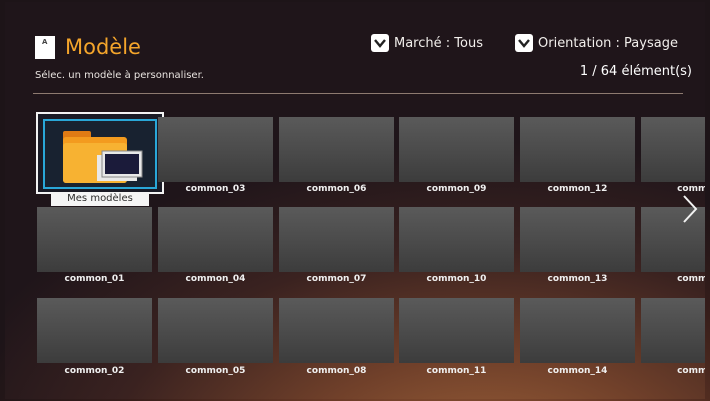  Describe the element at coordinates (215, 189) in the screenshot. I see `template-label: common_03` at that location.